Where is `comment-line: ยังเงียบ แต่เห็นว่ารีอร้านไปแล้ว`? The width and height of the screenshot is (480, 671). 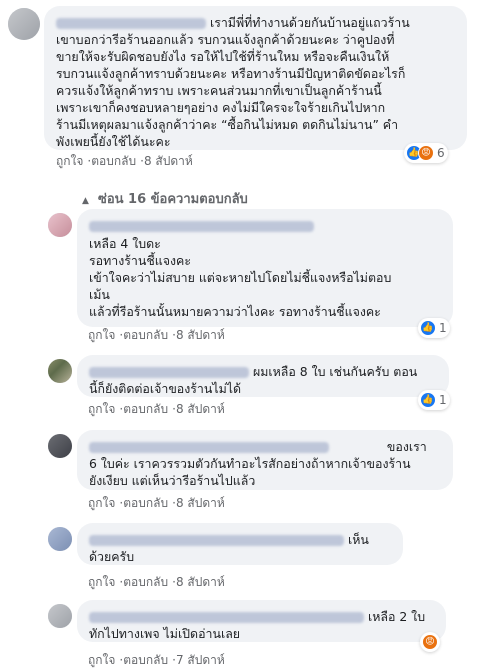 comment-line: ยังเงียบ แต่เห็นว่ารีอร้านไปแล้ว is located at coordinates (172, 480).